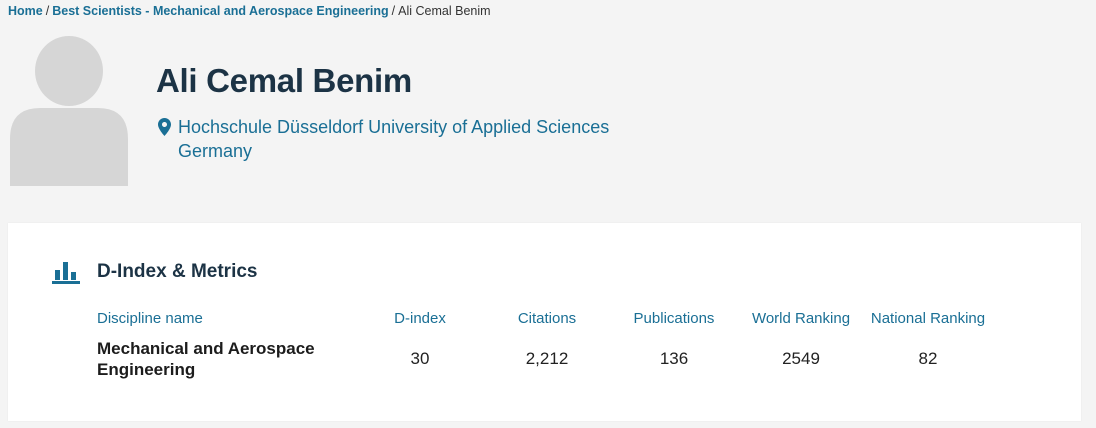 This screenshot has height=428, width=1096. I want to click on metrics-title: D-Index & Metrics, so click(177, 271).